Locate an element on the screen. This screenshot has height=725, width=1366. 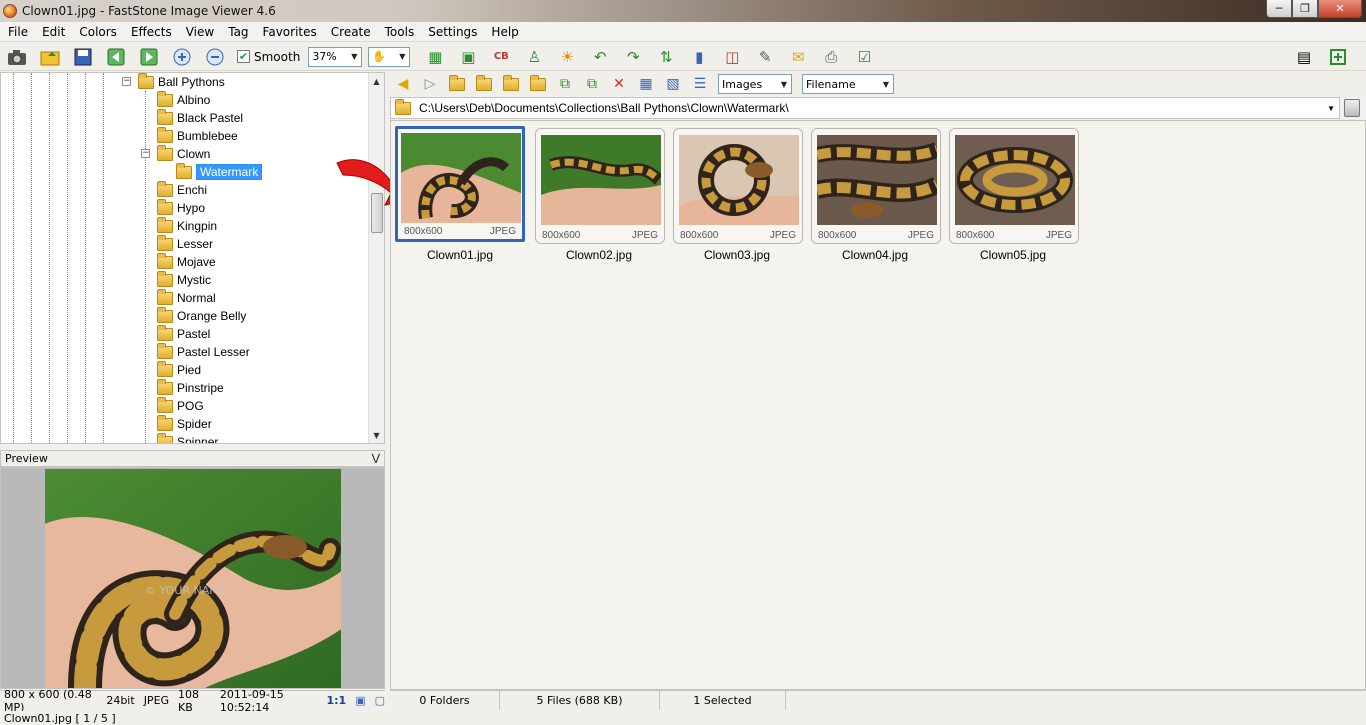
new-folder-icon is located at coordinates (538, 83).